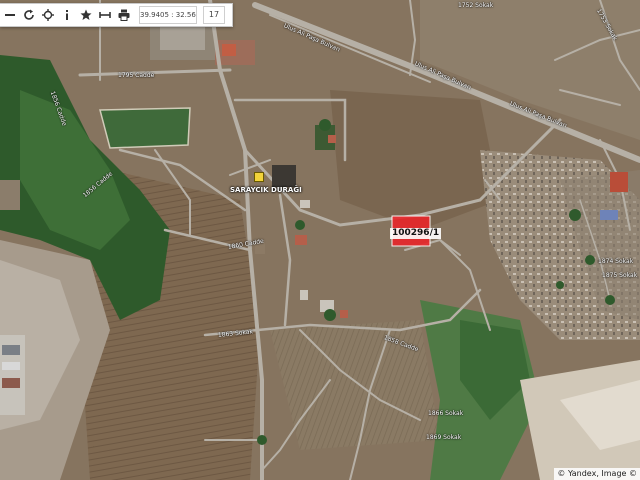 Image resolution: width=640 pixels, height=480 pixels. Describe the element at coordinates (259, 177) in the screenshot. I see `bus-stop-icon` at that location.